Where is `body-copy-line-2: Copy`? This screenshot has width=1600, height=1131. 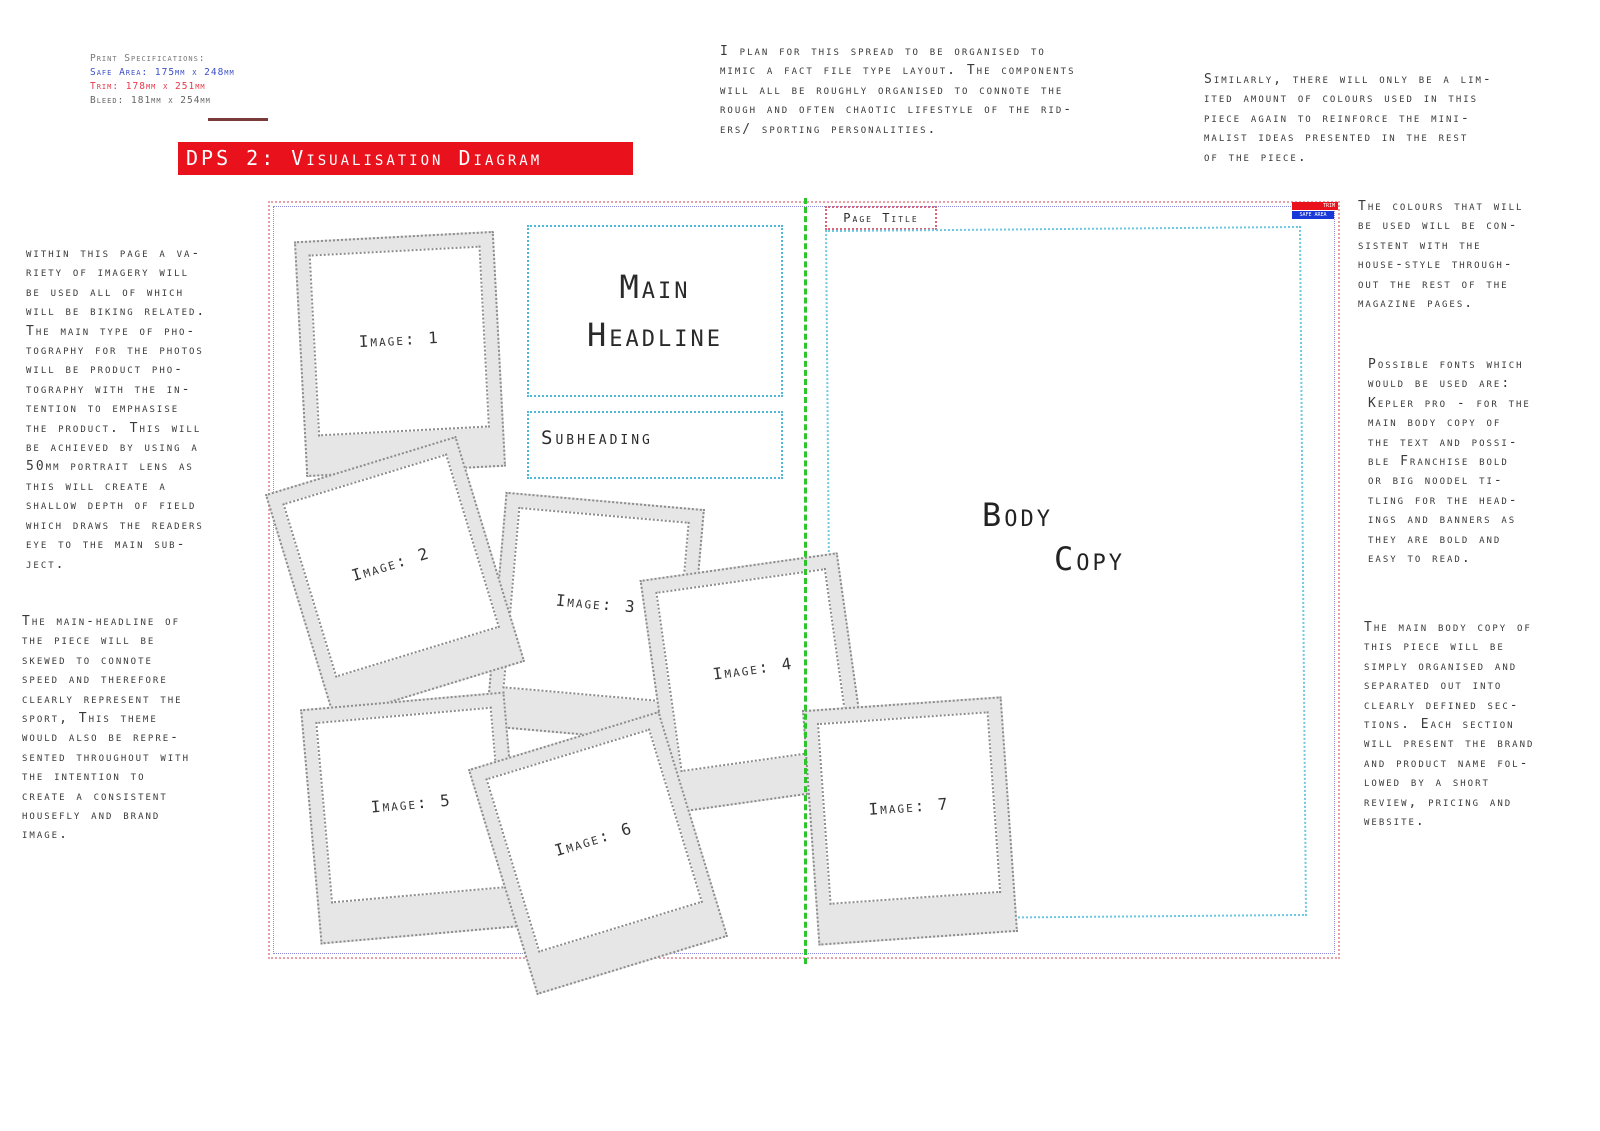 body-copy-line-2: Copy is located at coordinates (1090, 559).